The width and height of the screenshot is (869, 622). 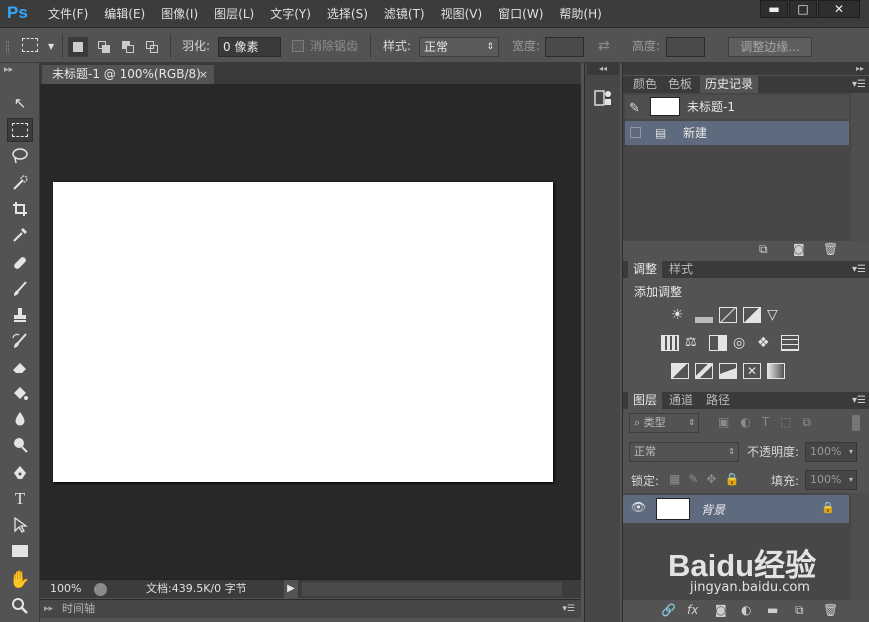 I want to click on blur-tool-icon, so click(x=20, y=419).